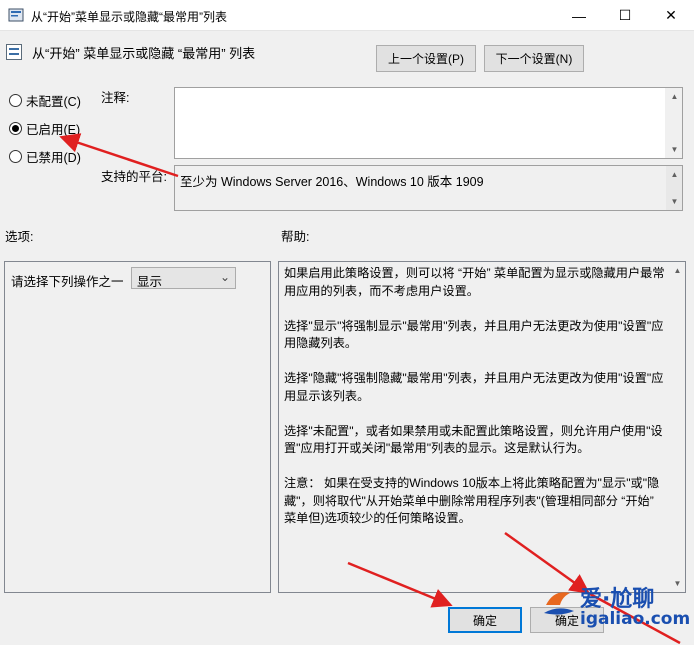 The width and height of the screenshot is (694, 645). Describe the element at coordinates (615, 607) in the screenshot. I see `watermark: 爱·尬聊 igaliao.com` at that location.